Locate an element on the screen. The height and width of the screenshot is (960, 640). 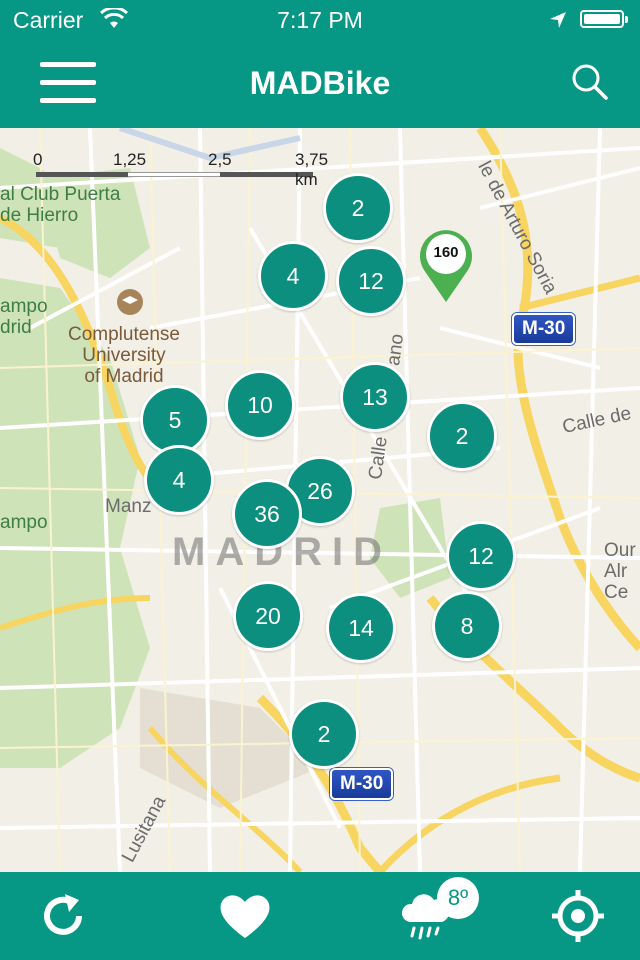
pin-count-label: 160 is located at coordinates (446, 252).